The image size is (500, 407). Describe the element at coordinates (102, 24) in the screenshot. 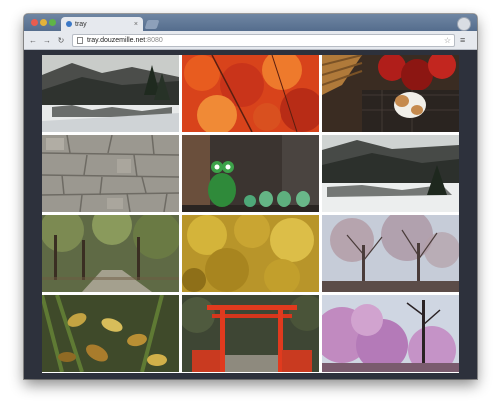

I see `browser-tab: tray ×` at that location.